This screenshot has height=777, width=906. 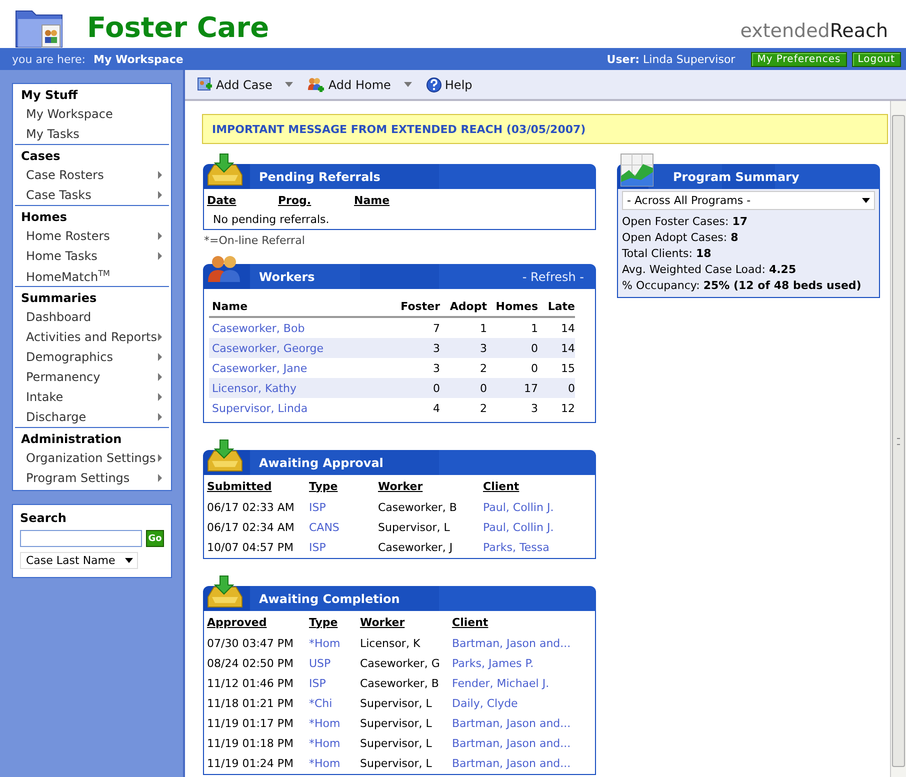 What do you see at coordinates (92, 114) in the screenshot?
I see `nav-item: My Workspace` at bounding box center [92, 114].